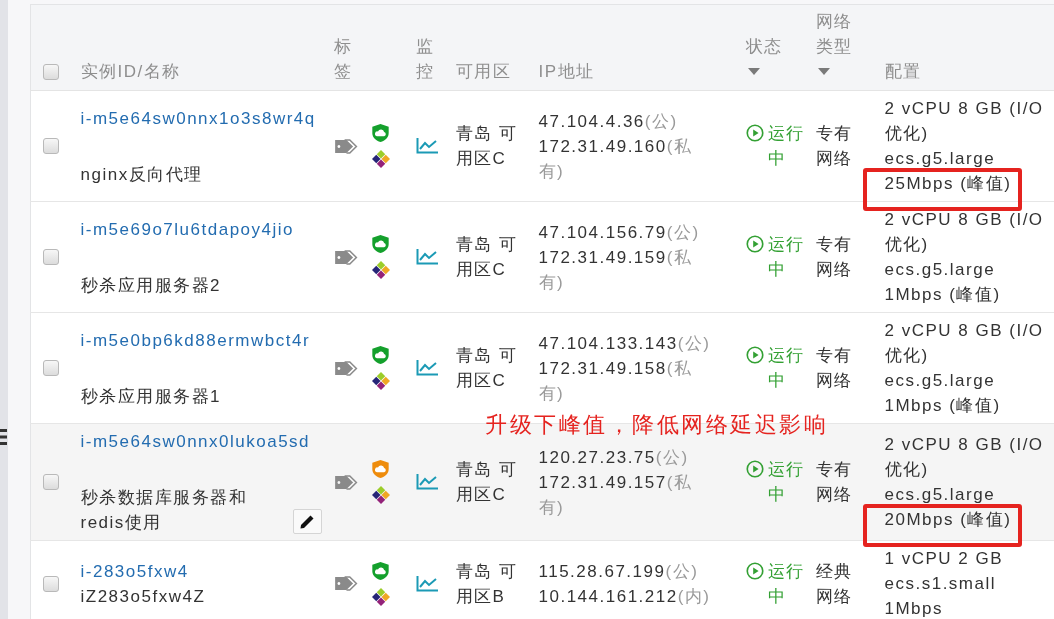 This screenshot has width=1054, height=619. Describe the element at coordinates (483, 72) in the screenshot. I see `column-header: 可用区` at that location.